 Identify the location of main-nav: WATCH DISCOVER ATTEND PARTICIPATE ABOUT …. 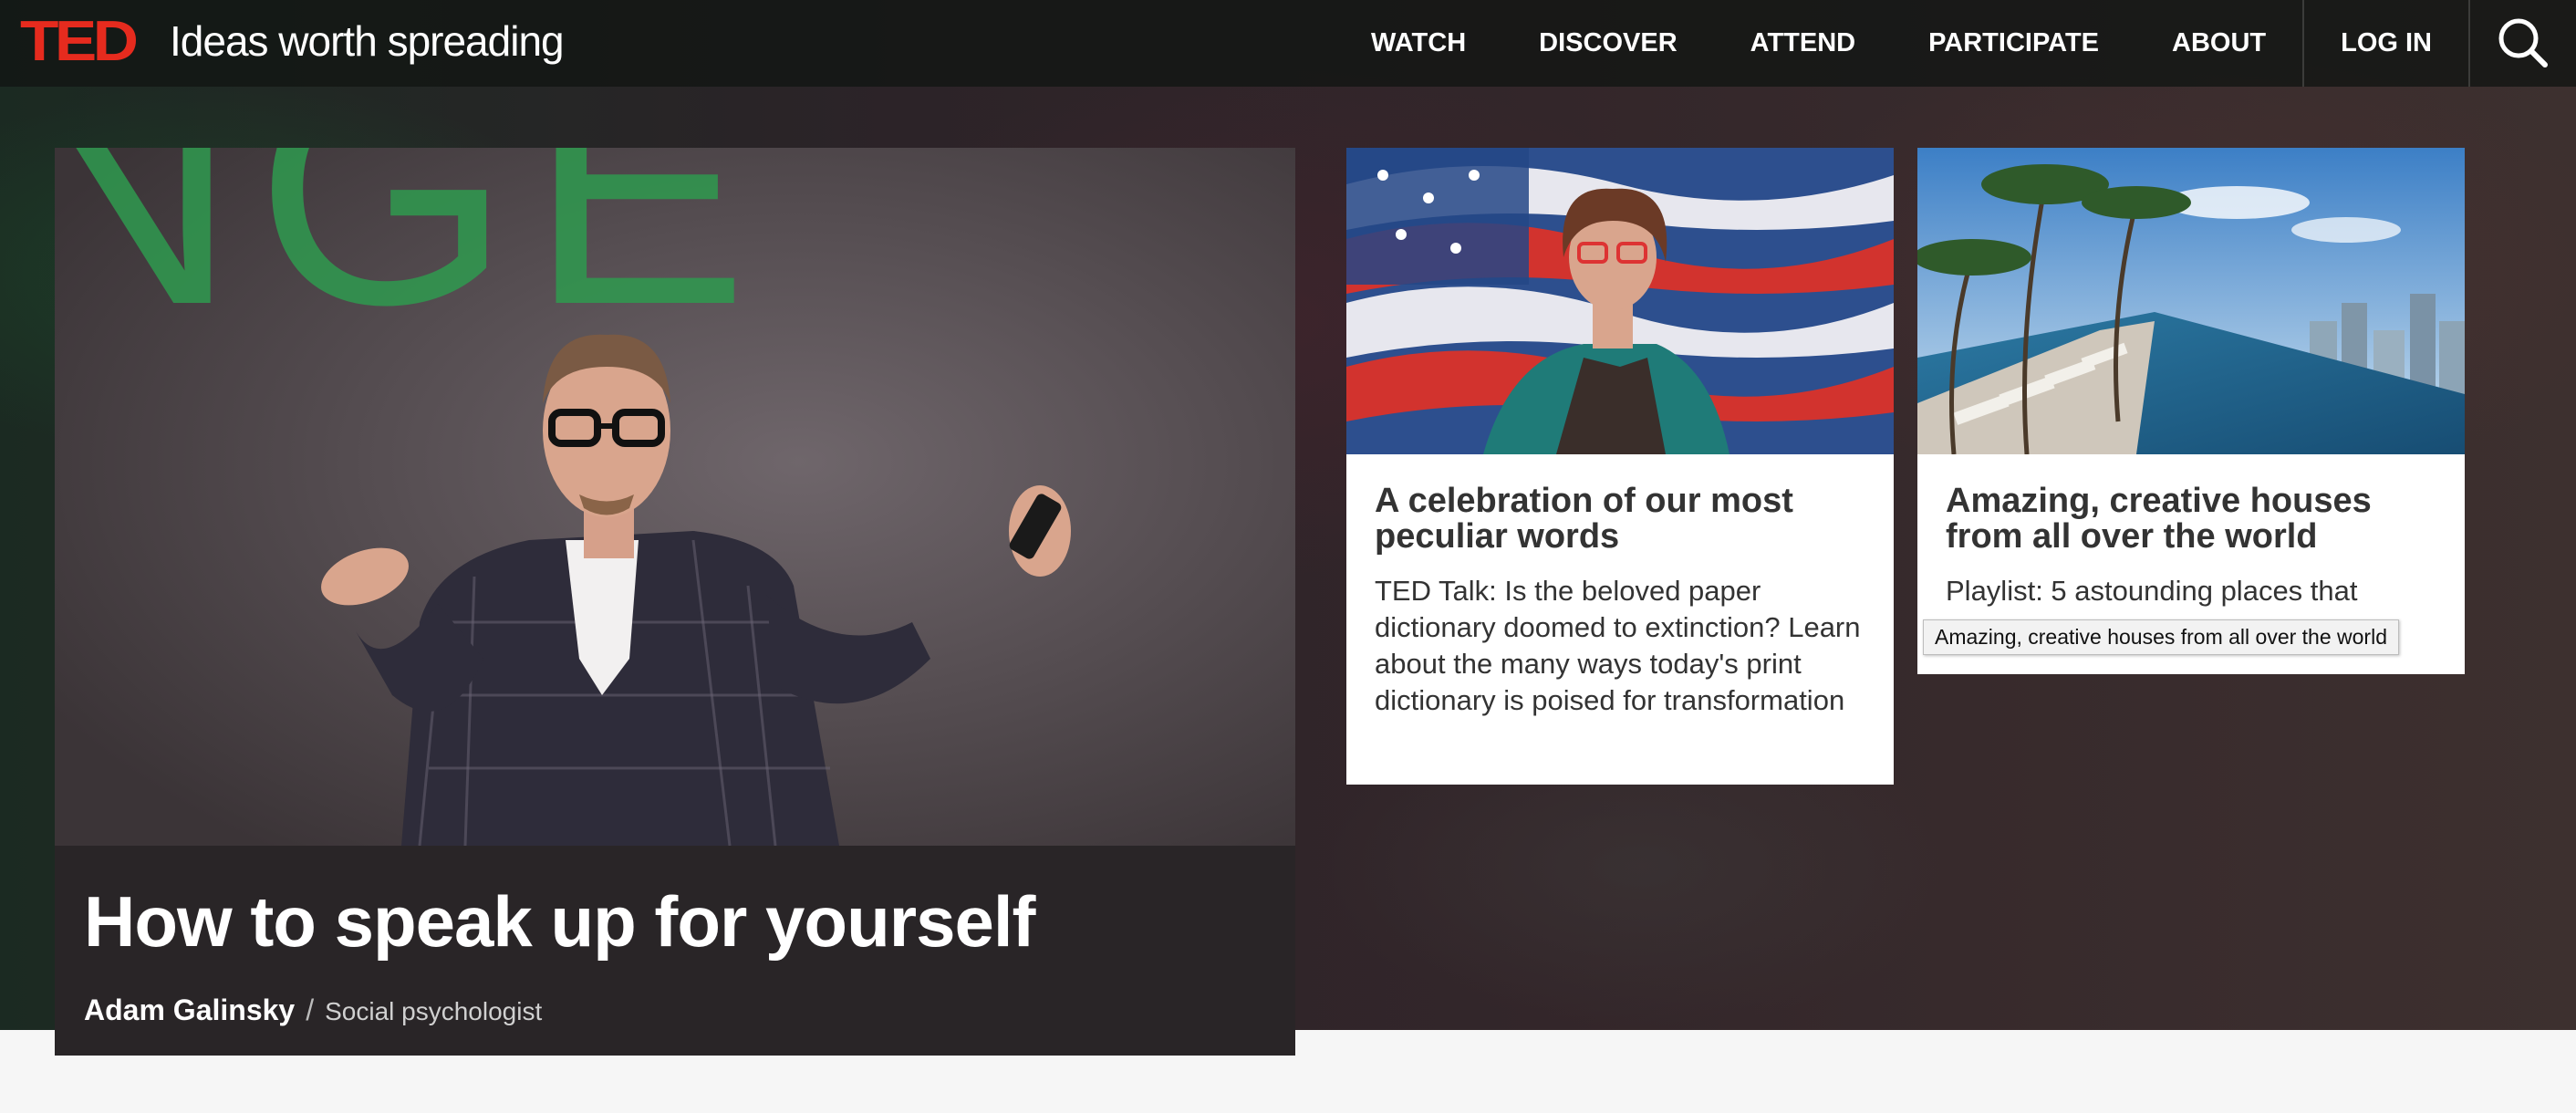
(1955, 43).